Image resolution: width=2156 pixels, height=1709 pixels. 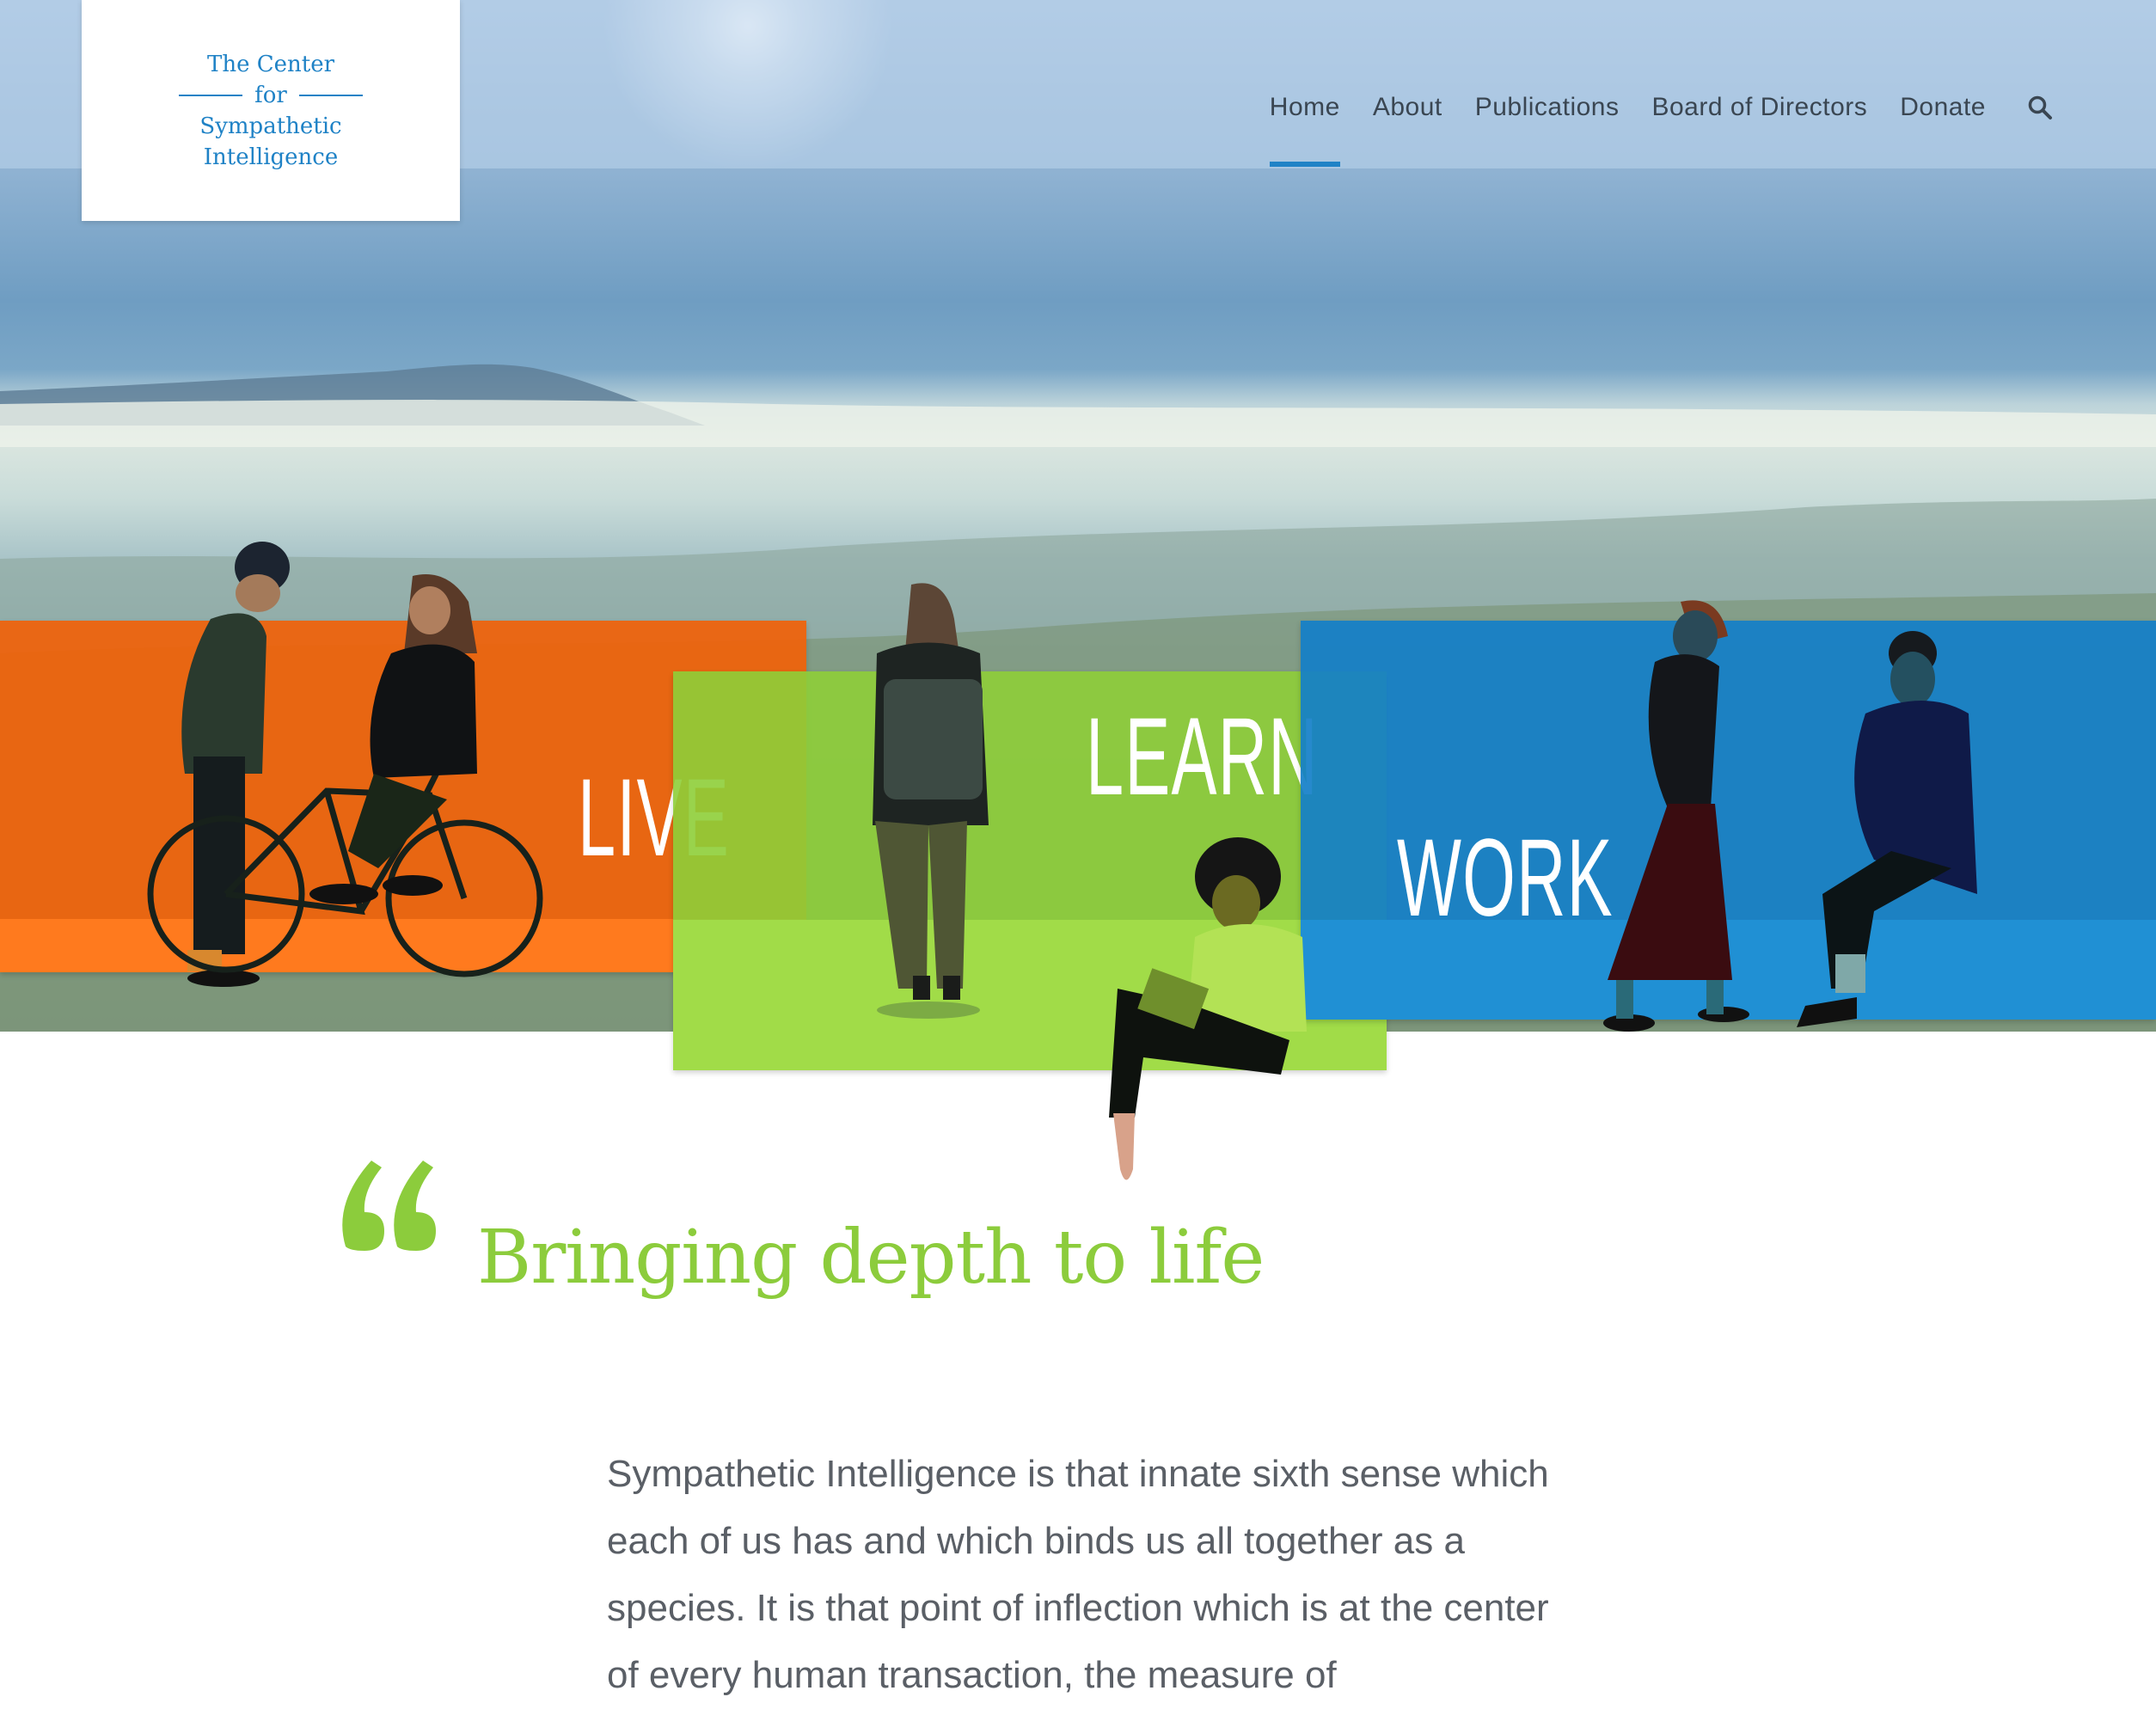 What do you see at coordinates (270, 64) in the screenshot?
I see `logo-line-1: The Center` at bounding box center [270, 64].